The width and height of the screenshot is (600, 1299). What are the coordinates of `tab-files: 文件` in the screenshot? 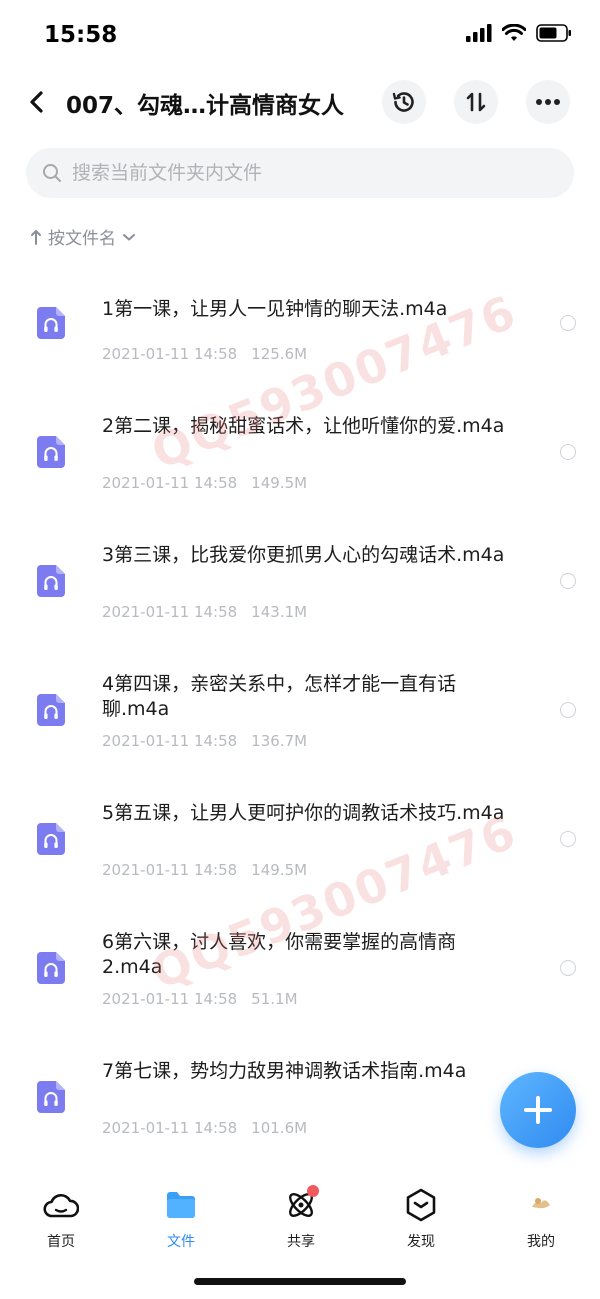 It's located at (181, 1220).